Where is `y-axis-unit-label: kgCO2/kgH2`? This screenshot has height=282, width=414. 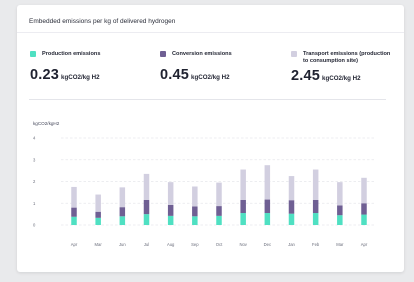 y-axis-unit-label: kgCO2/kgH2 is located at coordinates (46, 123).